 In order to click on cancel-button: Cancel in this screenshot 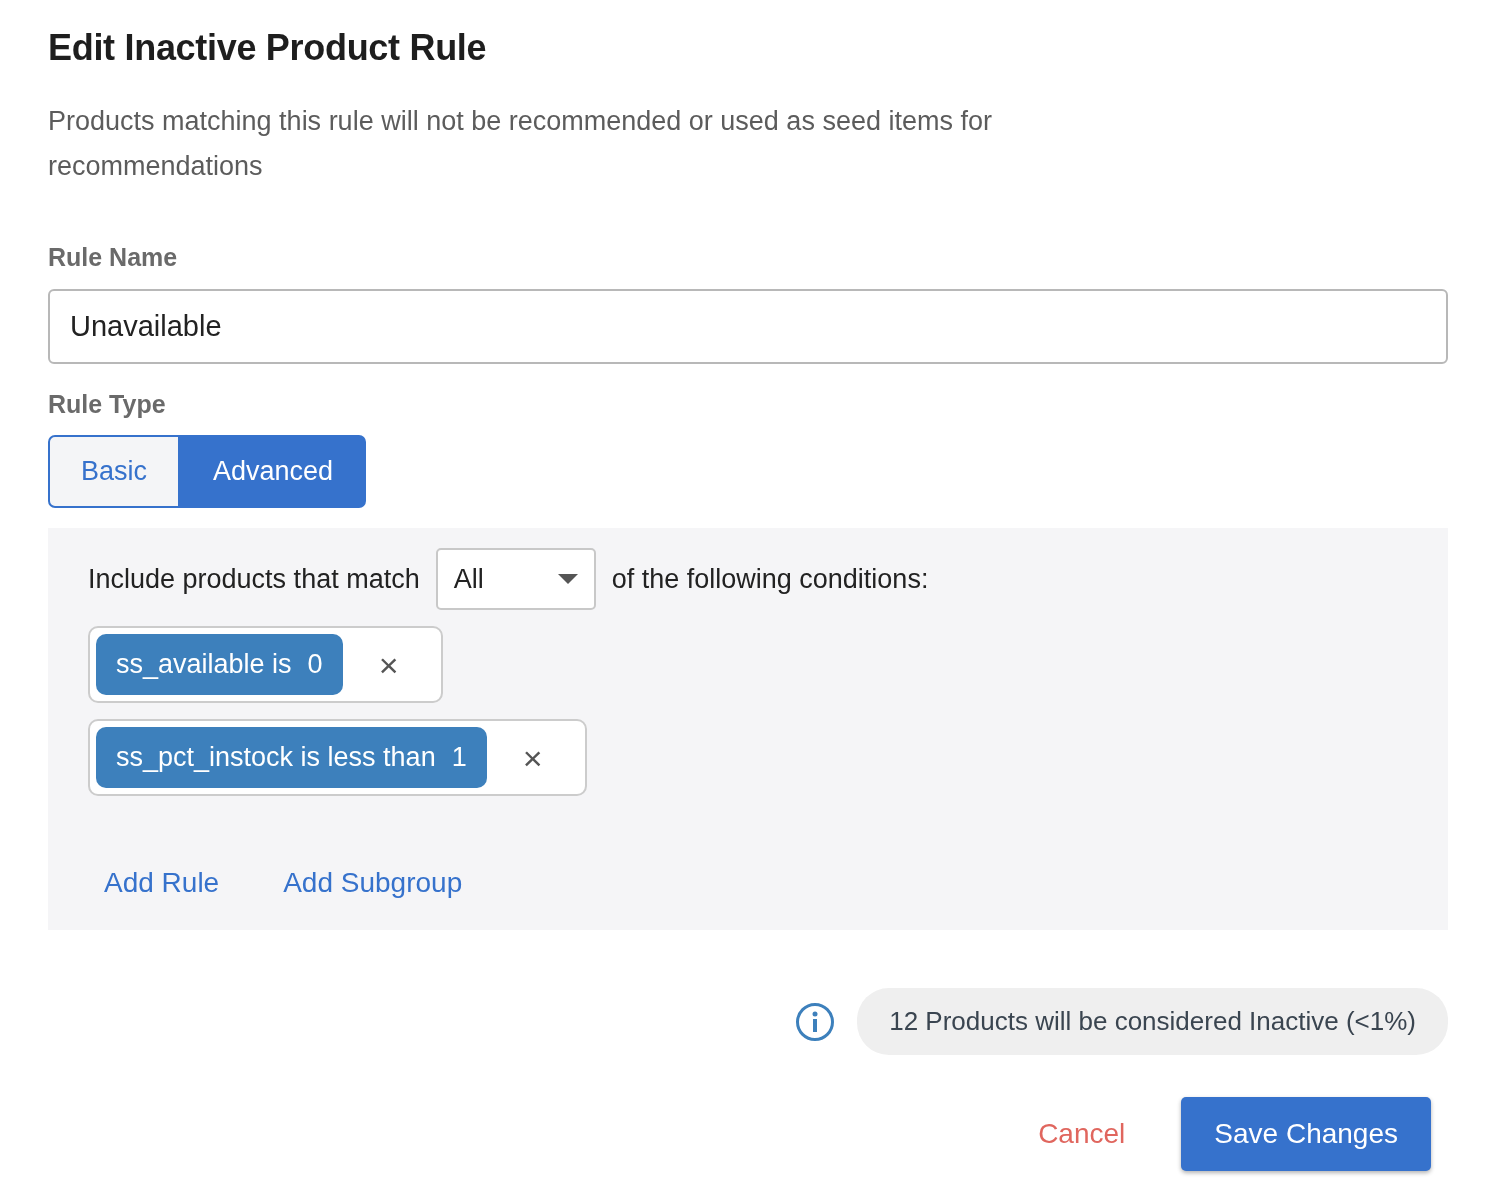, I will do `click(1082, 1134)`.